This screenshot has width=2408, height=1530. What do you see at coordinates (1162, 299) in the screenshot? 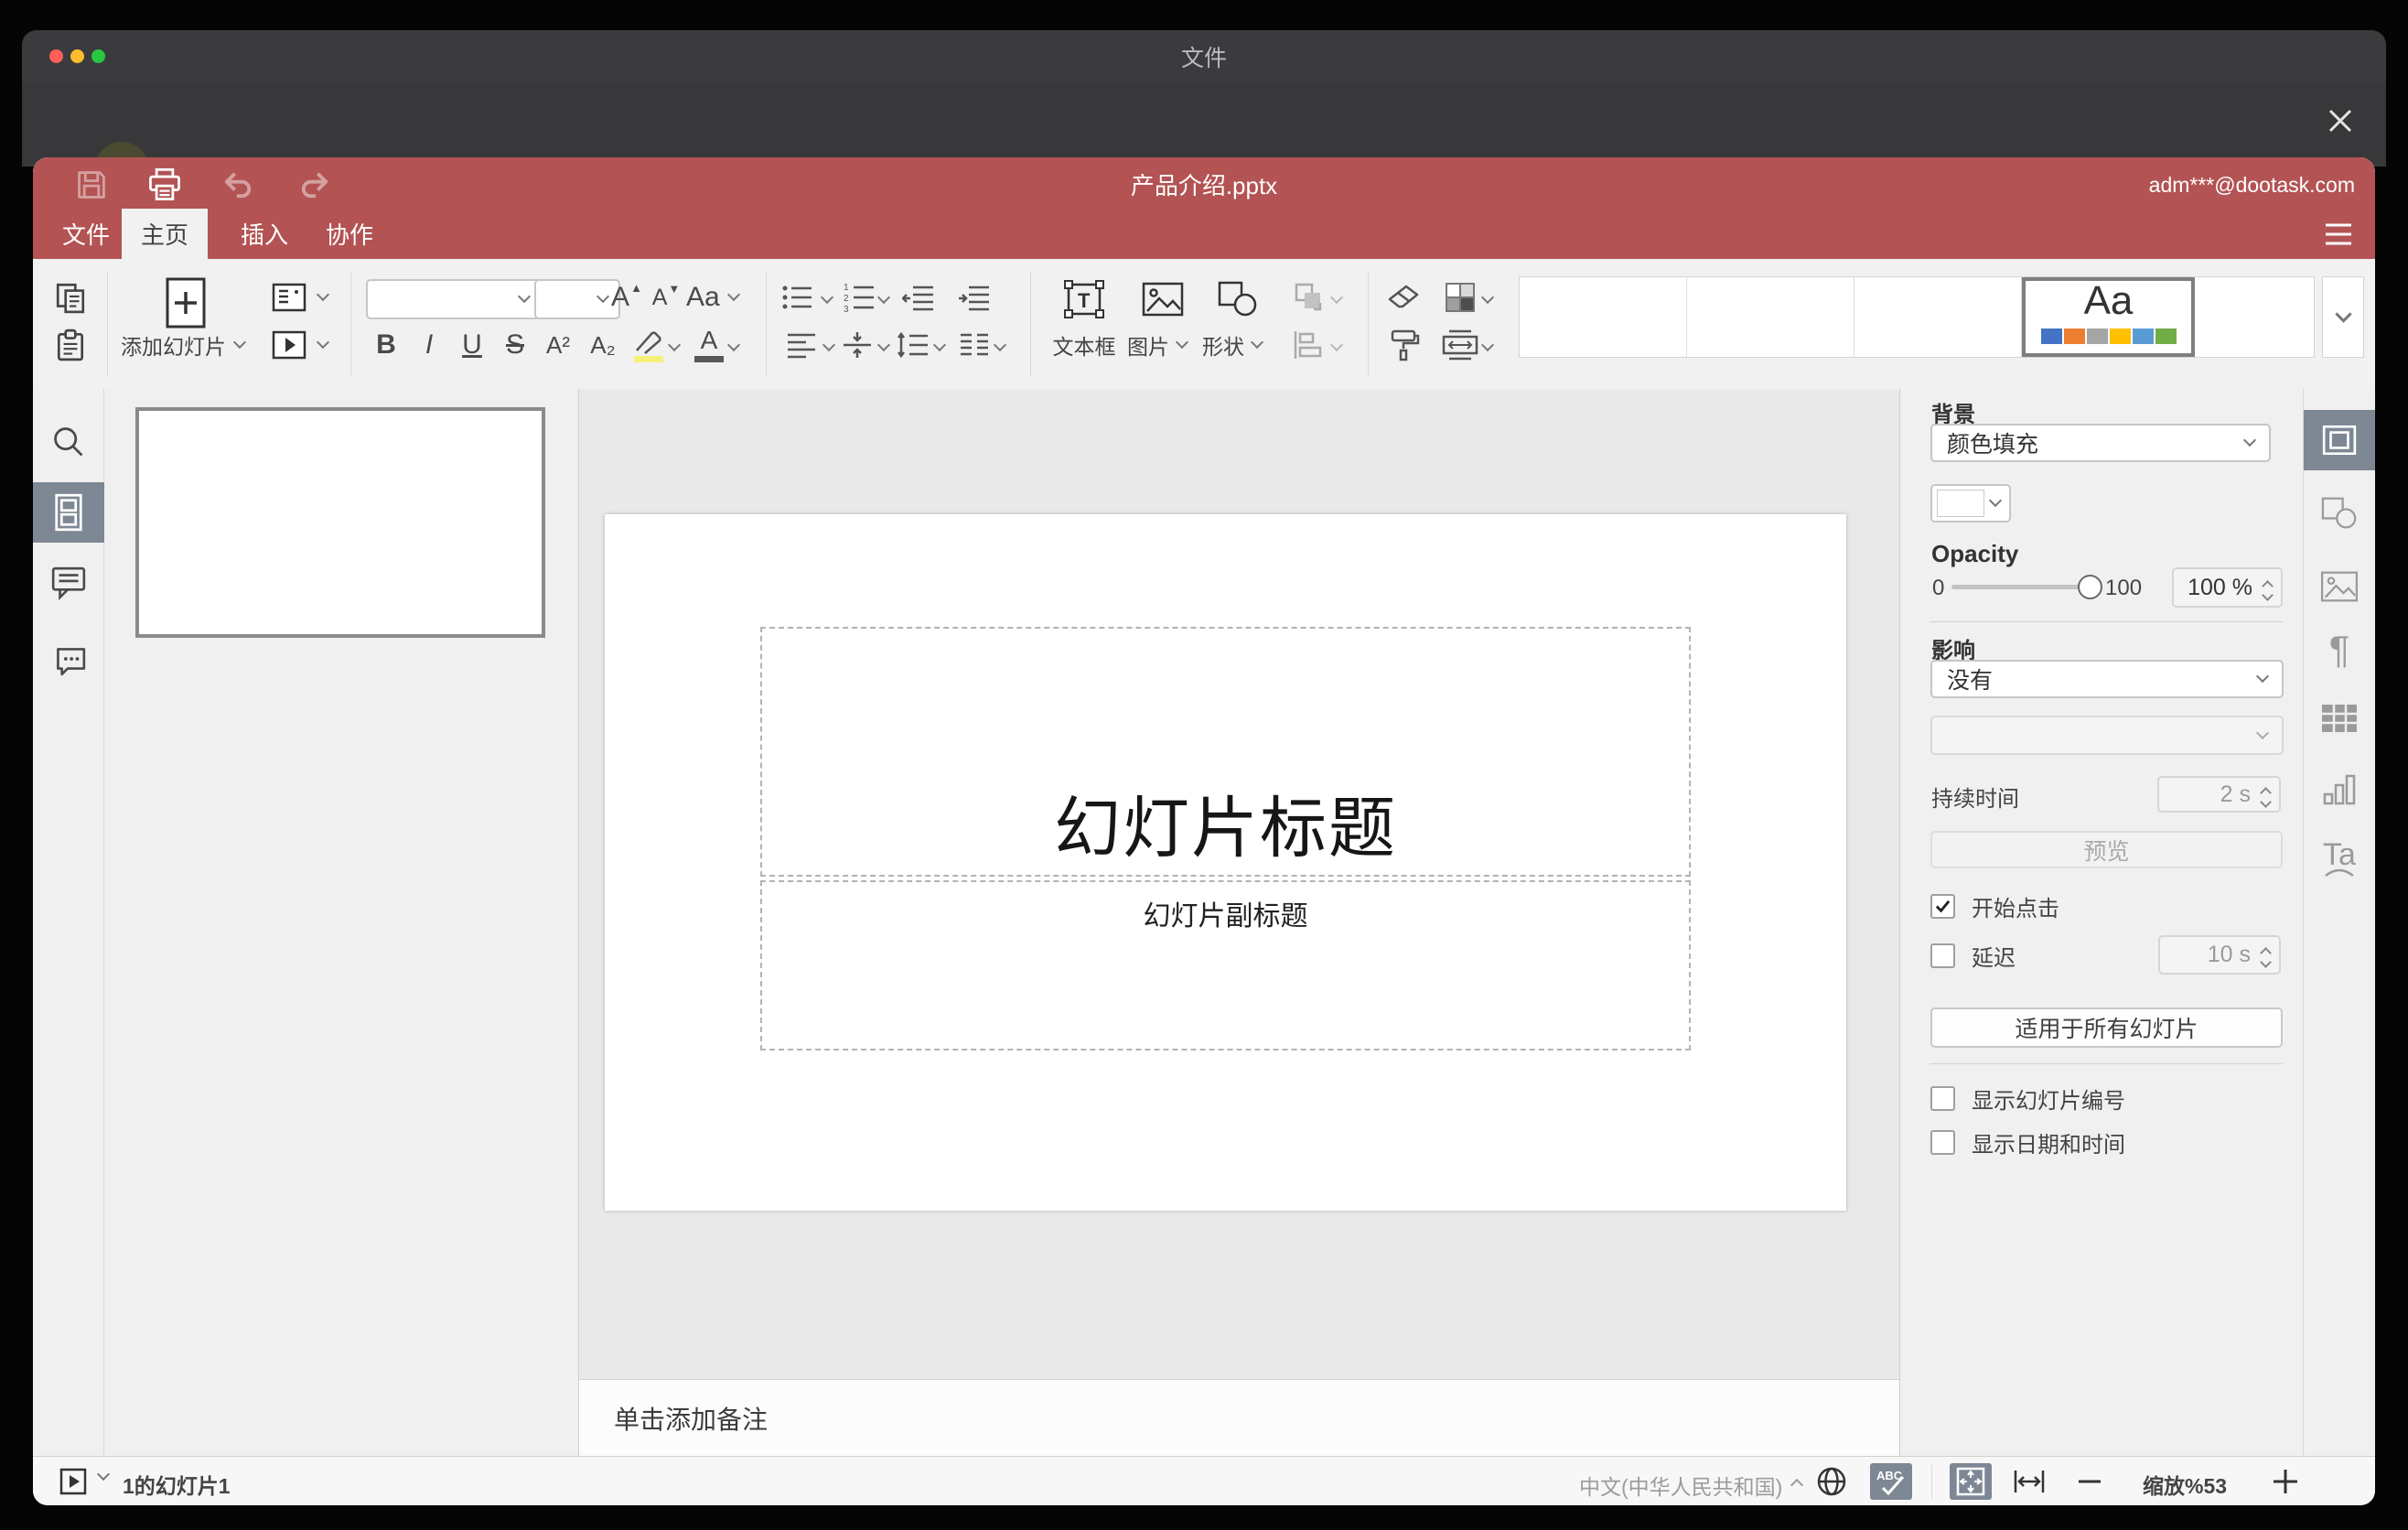
I see `insert-image-button` at bounding box center [1162, 299].